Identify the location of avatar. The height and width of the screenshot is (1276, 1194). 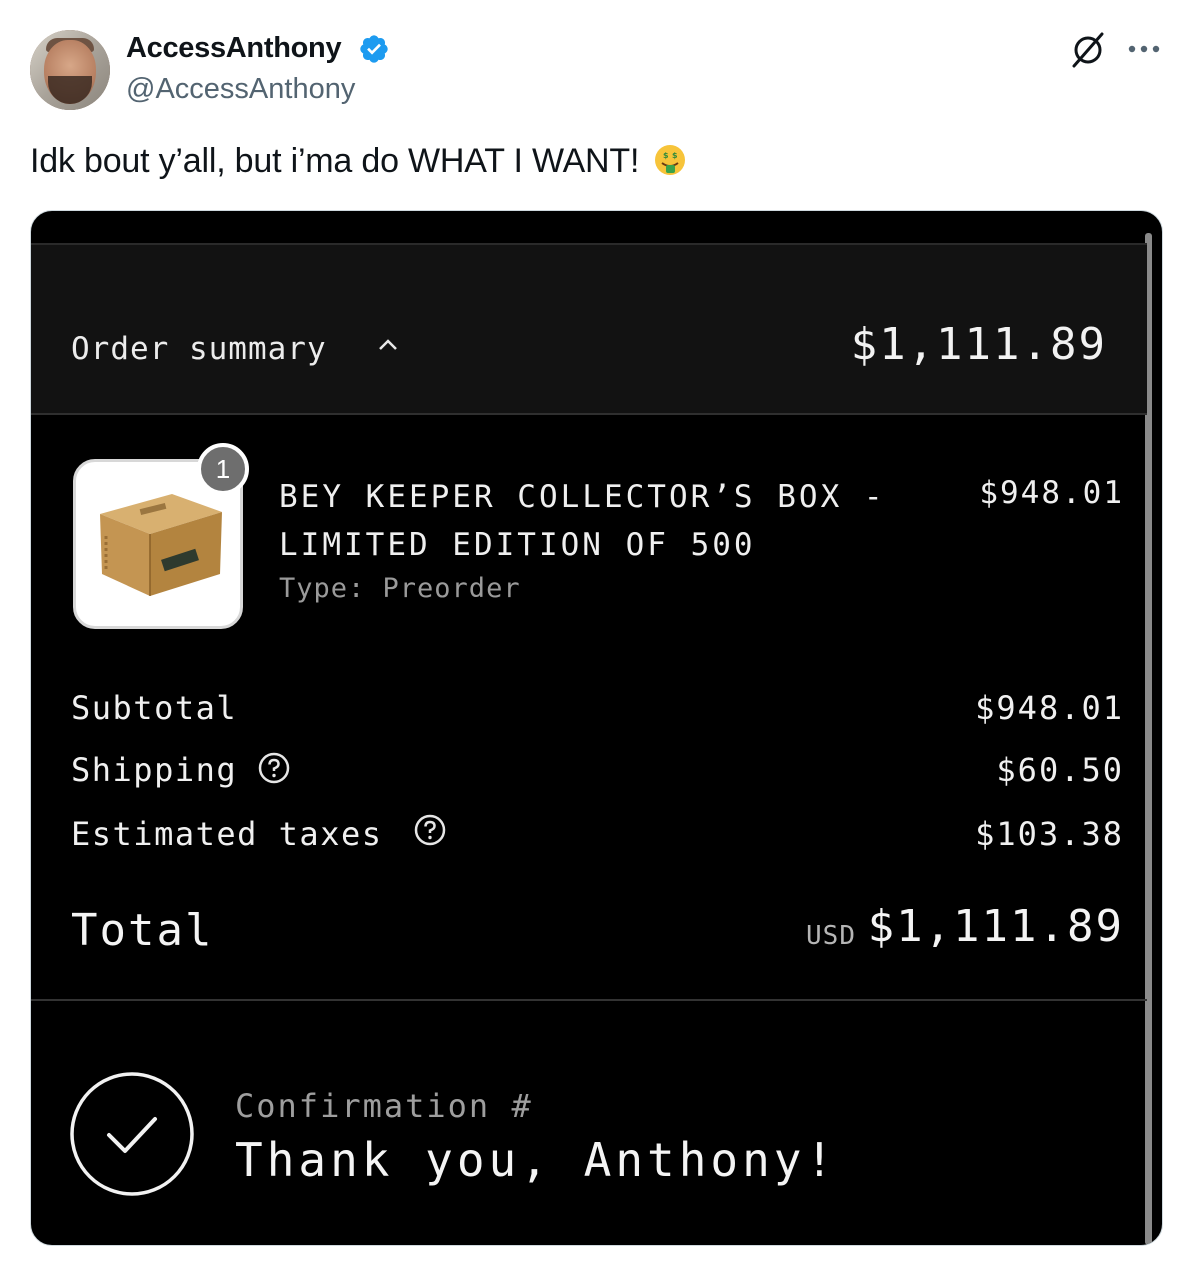
(70, 70).